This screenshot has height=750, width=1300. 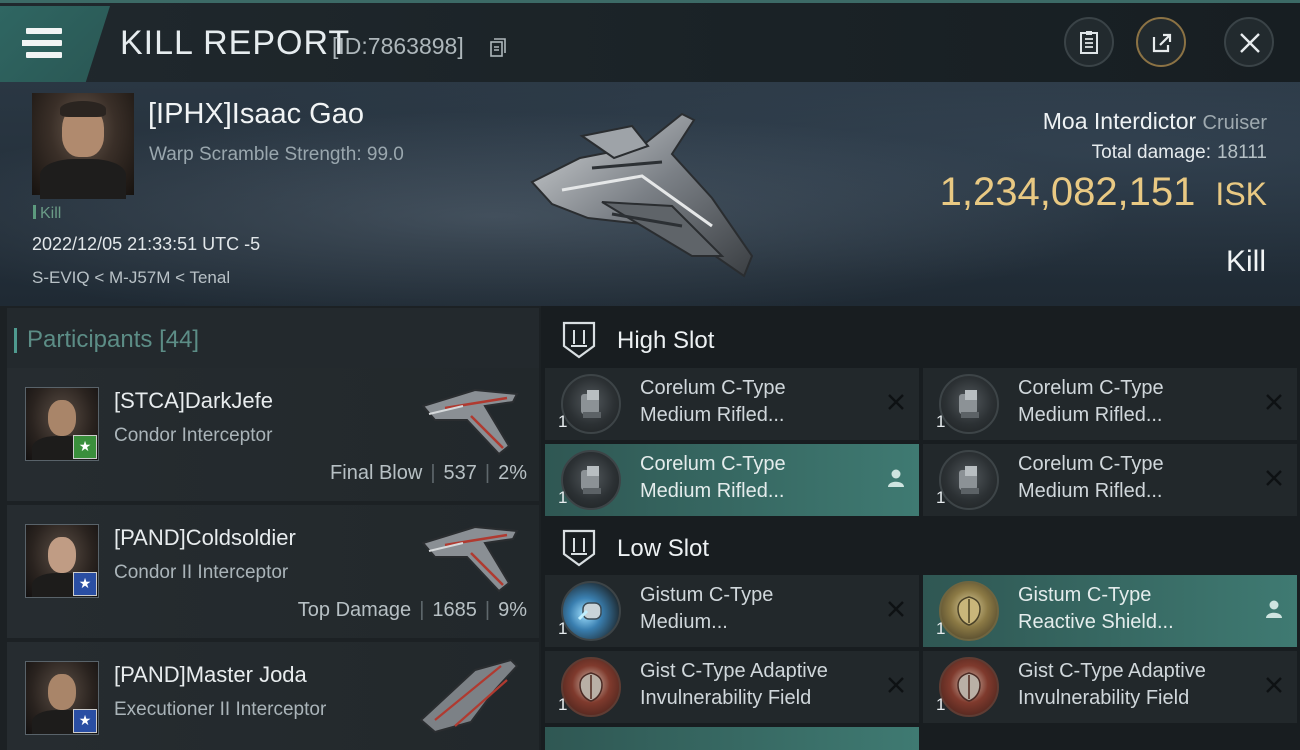 What do you see at coordinates (235, 43) in the screenshot?
I see `page-title: KILL REPORT` at bounding box center [235, 43].